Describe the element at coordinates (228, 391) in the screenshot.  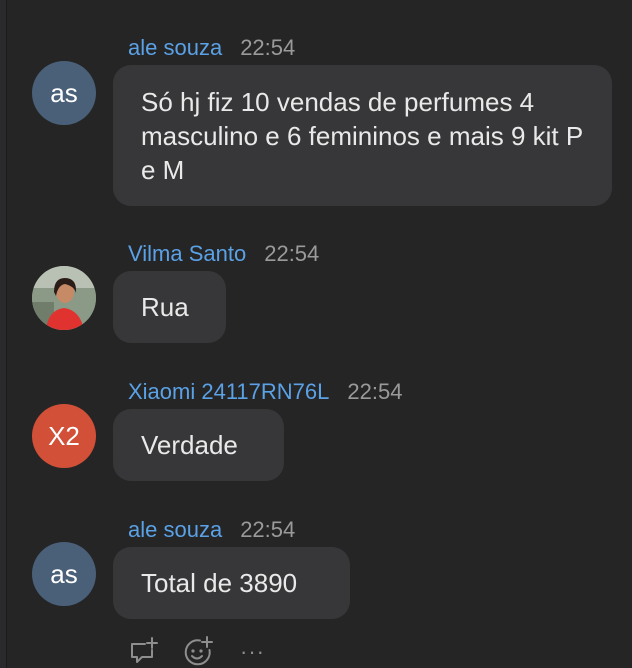
I see `sender-name: Xiaomi 24117RN76L` at that location.